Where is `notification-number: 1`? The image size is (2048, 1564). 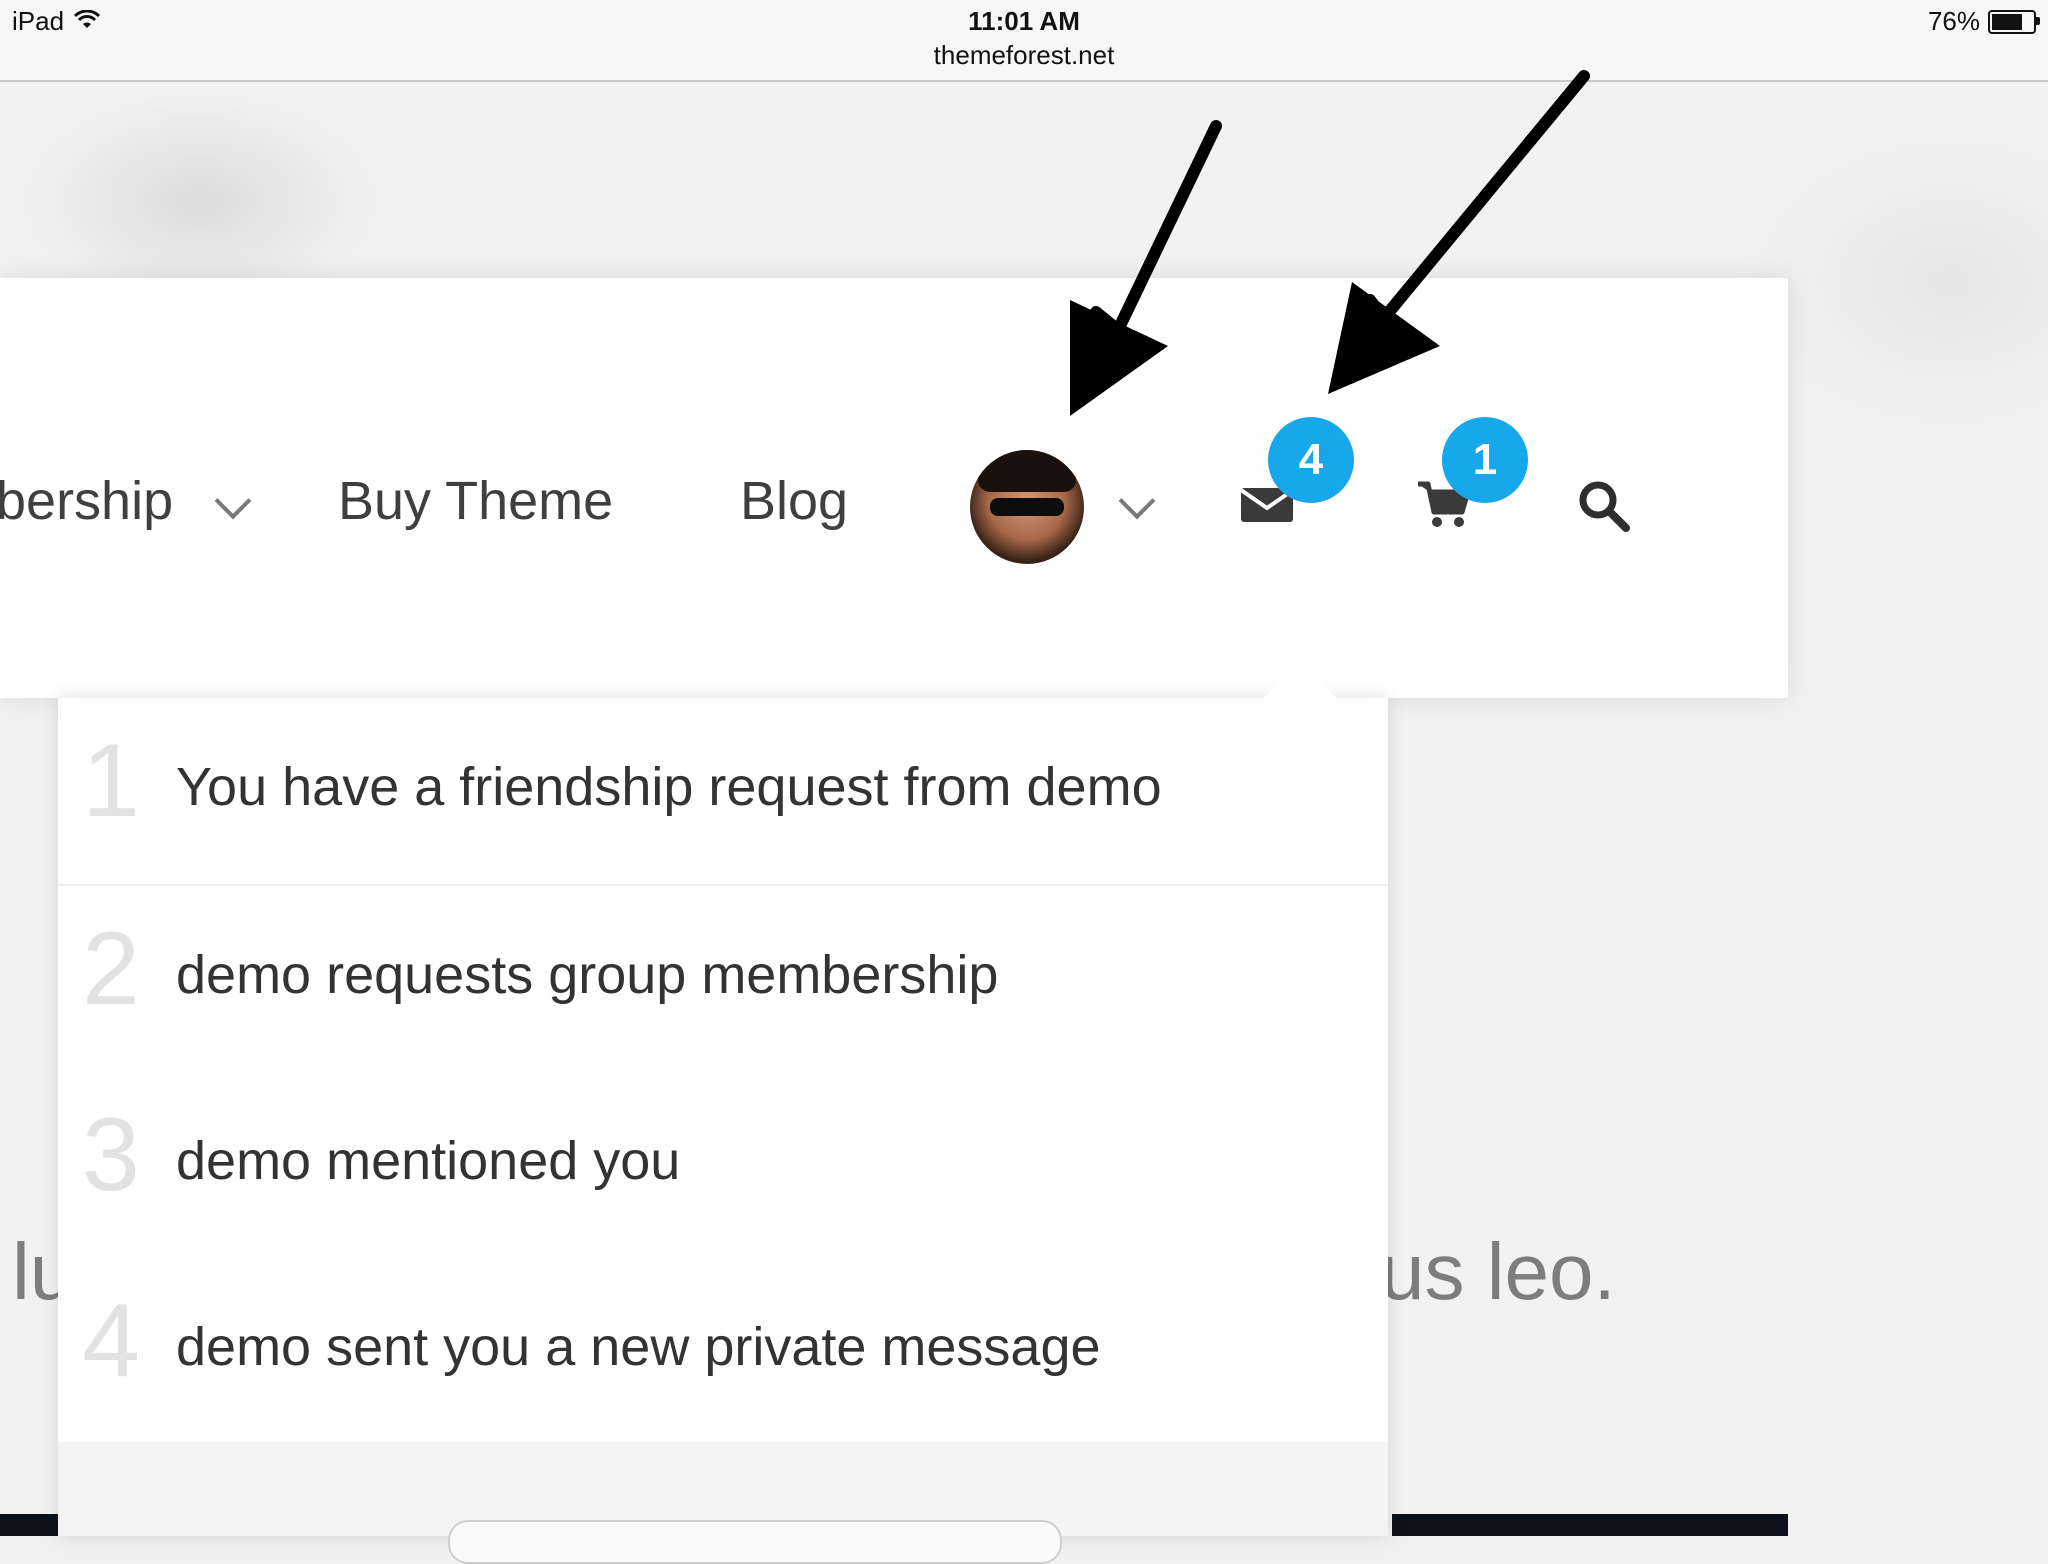 notification-number: 1 is located at coordinates (111, 781).